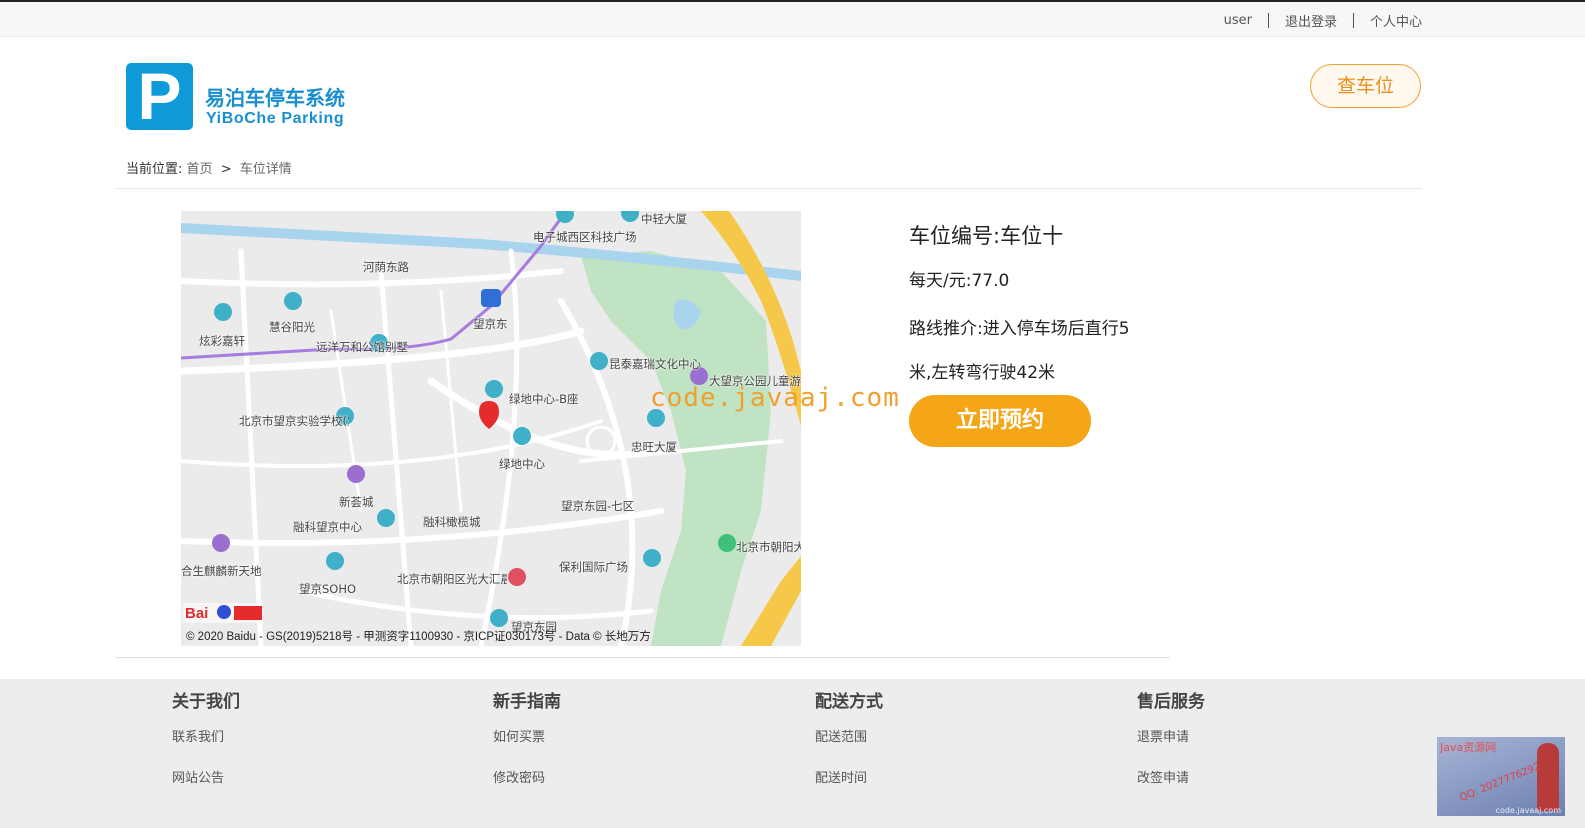 Image resolution: width=1585 pixels, height=828 pixels. What do you see at coordinates (294, 421) in the screenshot?
I see `map-label: 北京市望京实验学校(宝星分校)` at bounding box center [294, 421].